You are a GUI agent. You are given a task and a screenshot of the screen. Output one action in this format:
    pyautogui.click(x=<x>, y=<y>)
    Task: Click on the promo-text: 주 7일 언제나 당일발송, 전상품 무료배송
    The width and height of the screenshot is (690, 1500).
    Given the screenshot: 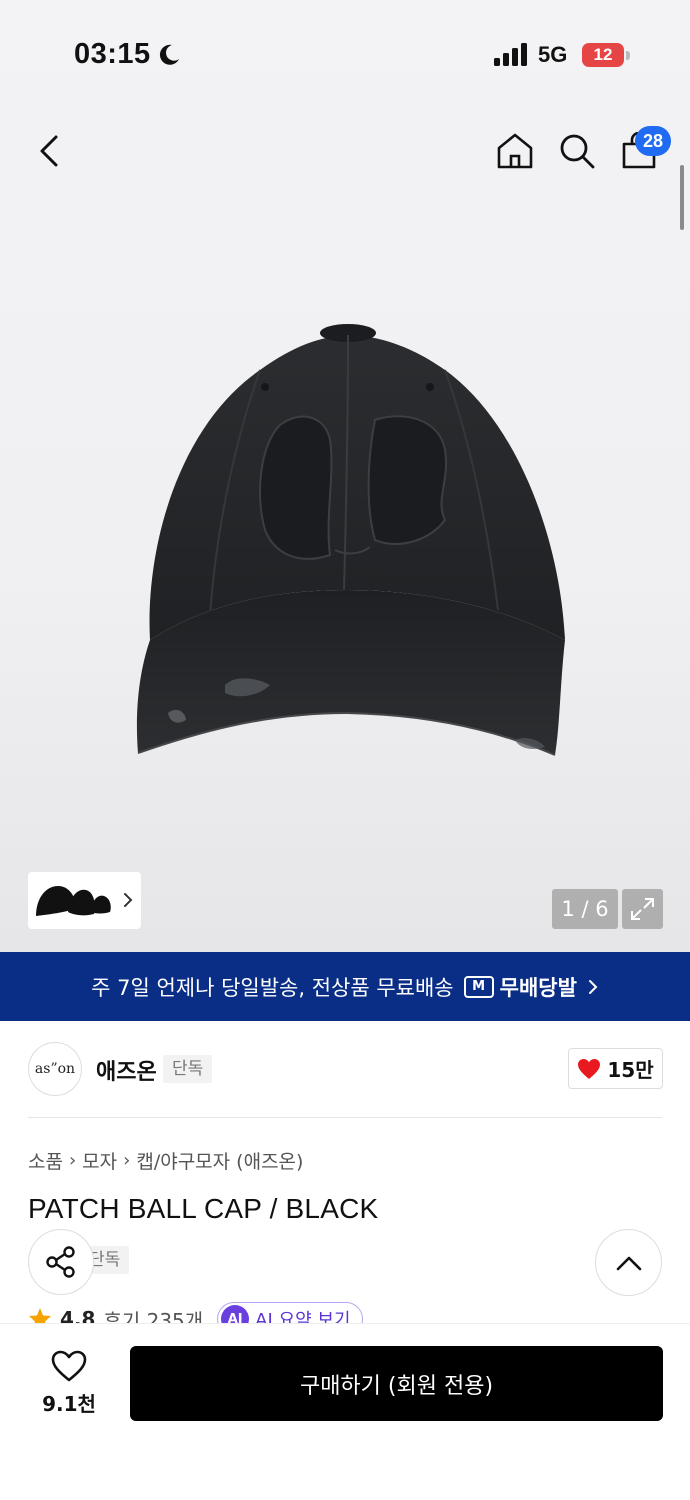 What is the action you would take?
    pyautogui.click(x=272, y=987)
    